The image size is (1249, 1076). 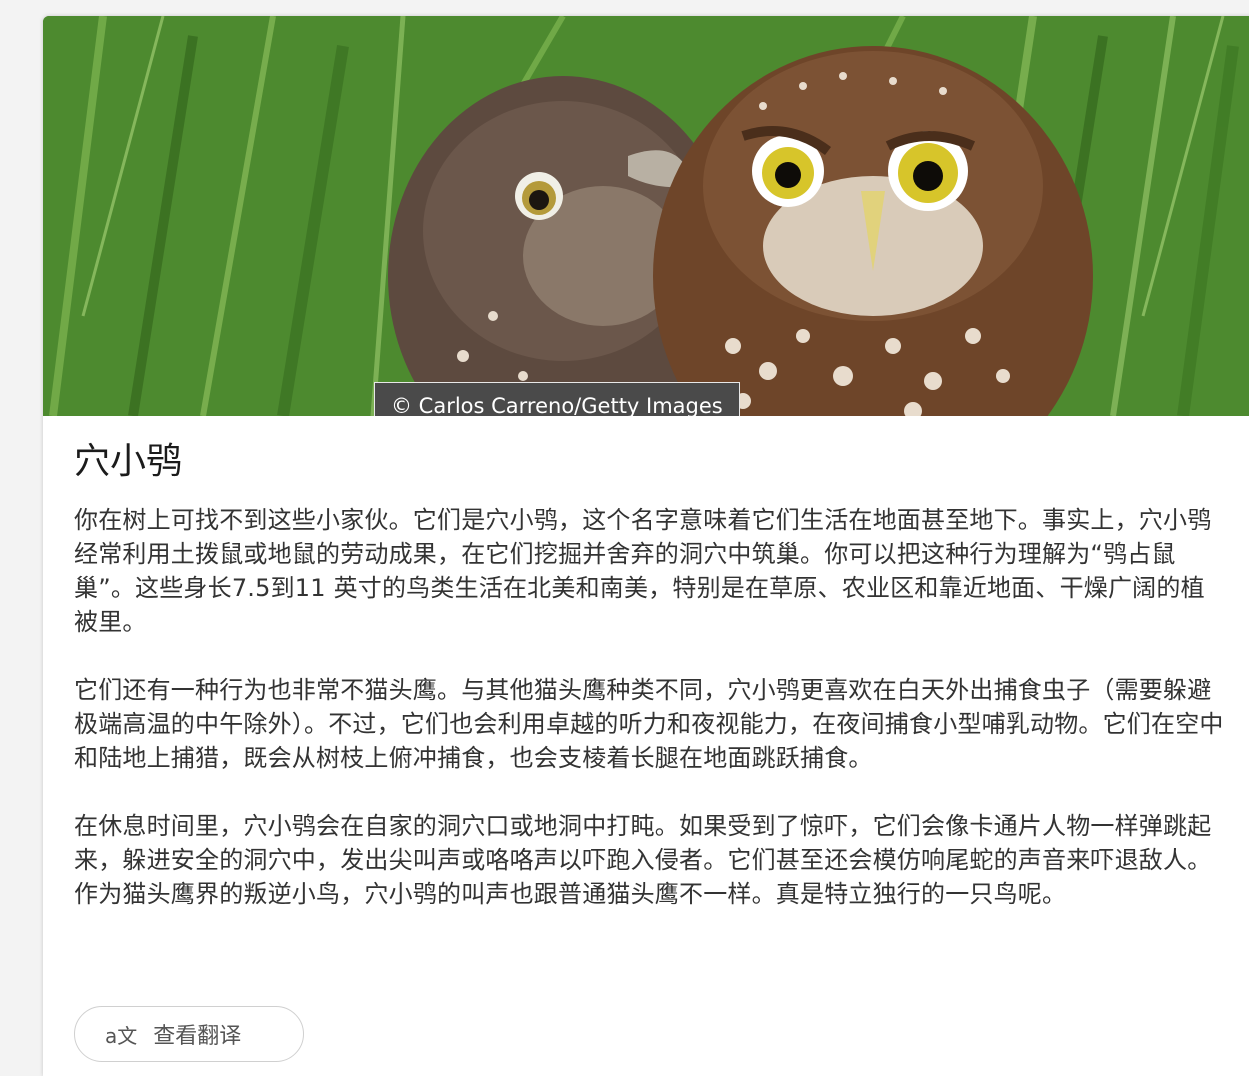 I want to click on photo-credit: © Carlos Carreno/Getty Images, so click(x=557, y=399).